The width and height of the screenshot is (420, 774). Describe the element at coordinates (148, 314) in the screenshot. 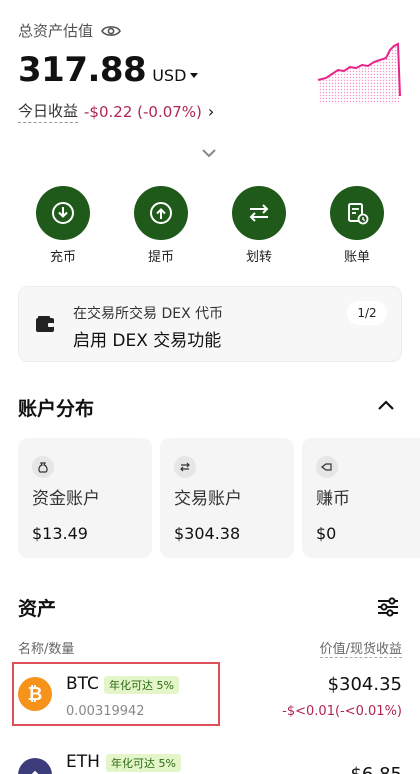

I see `promo-subtitle: 在交易所交易 DEX 代币` at that location.